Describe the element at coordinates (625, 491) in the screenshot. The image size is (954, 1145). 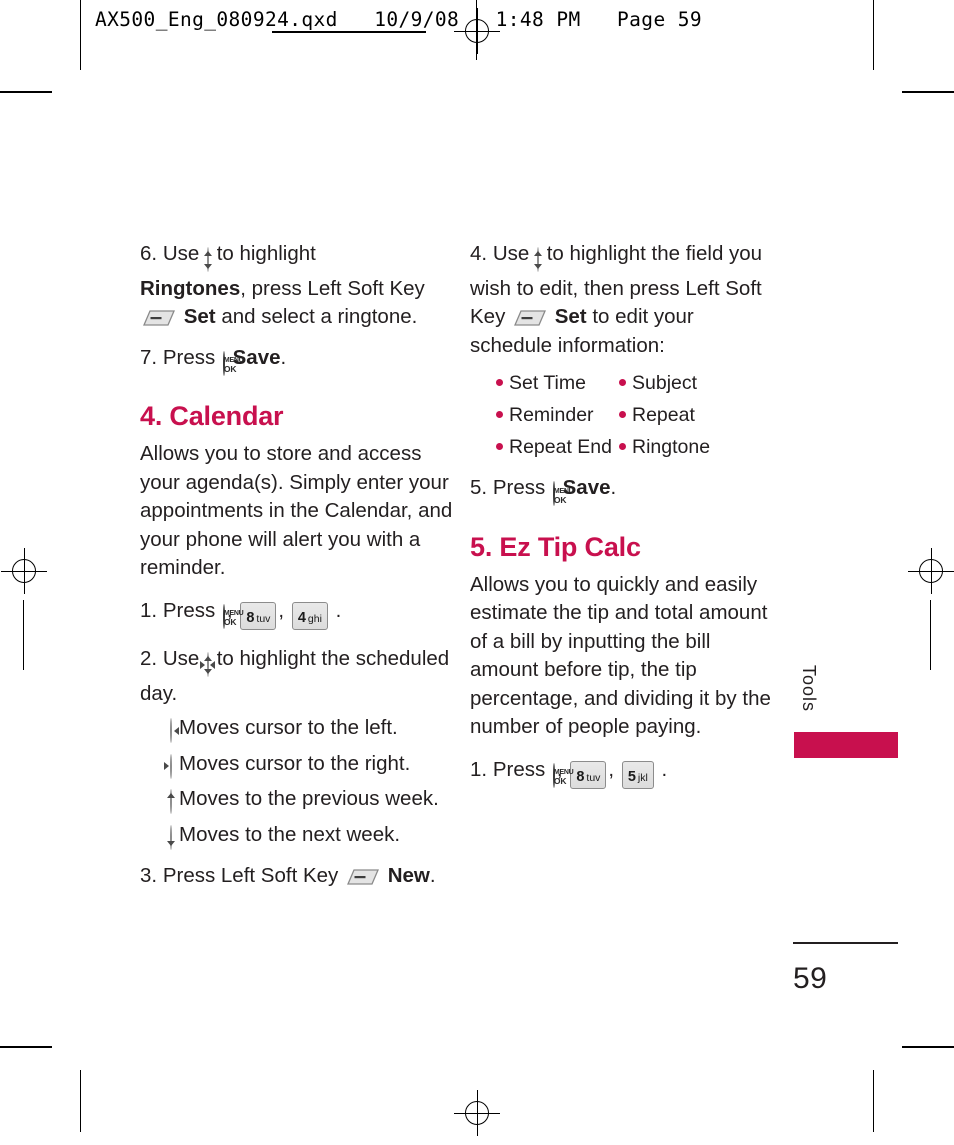
I see `step-5: 5. Press MENUOK Save.` at that location.